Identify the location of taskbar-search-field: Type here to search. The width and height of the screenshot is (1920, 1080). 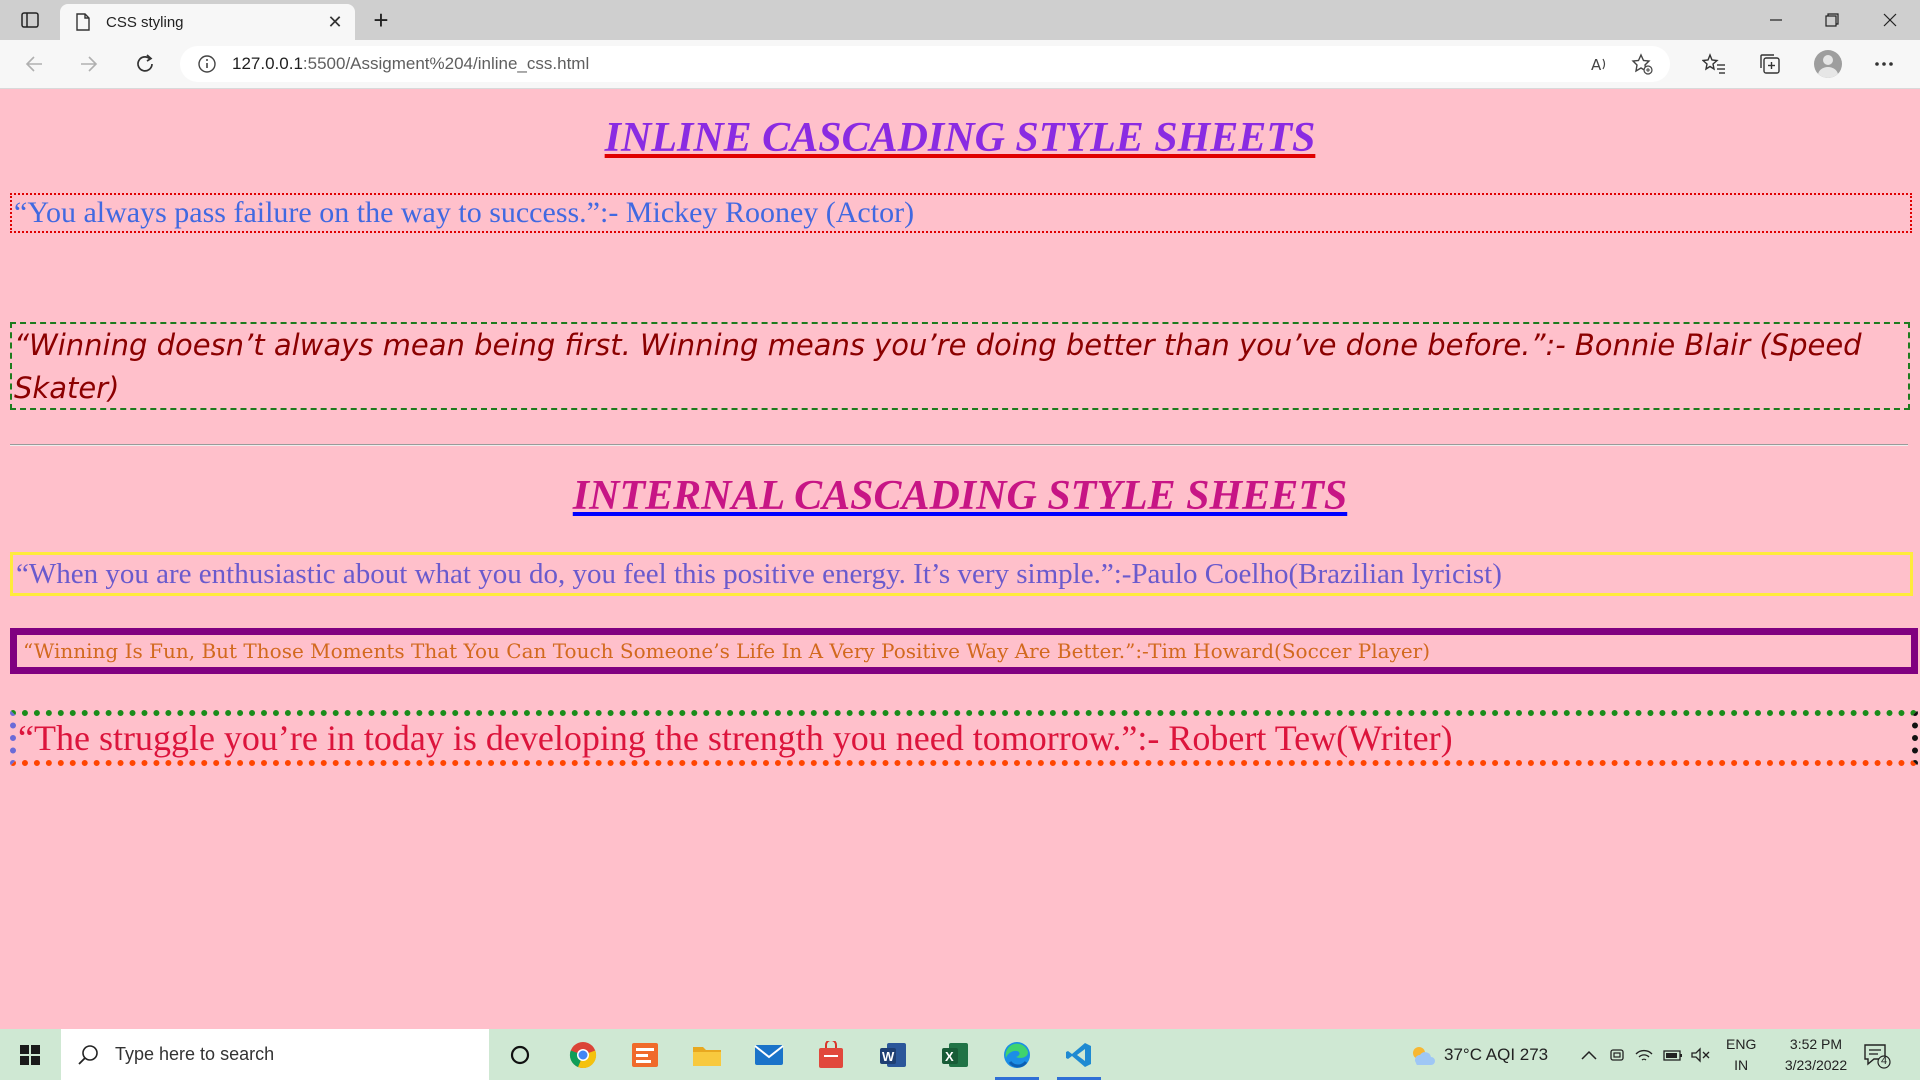
(275, 1054).